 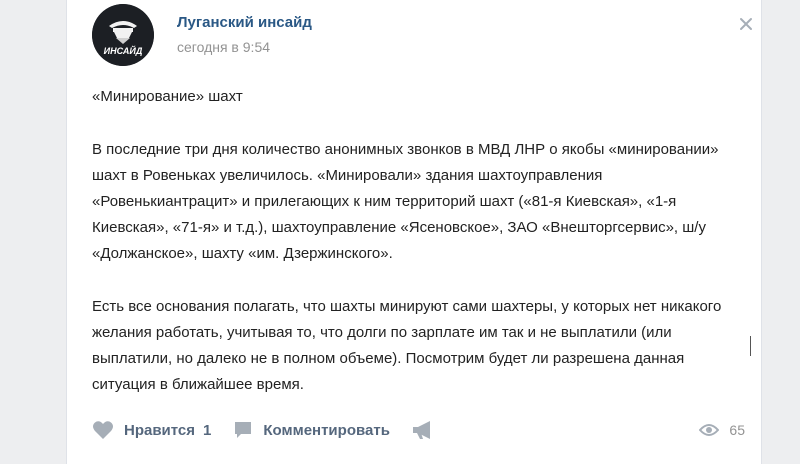 I want to click on comment-label: Комментировать, so click(x=326, y=430).